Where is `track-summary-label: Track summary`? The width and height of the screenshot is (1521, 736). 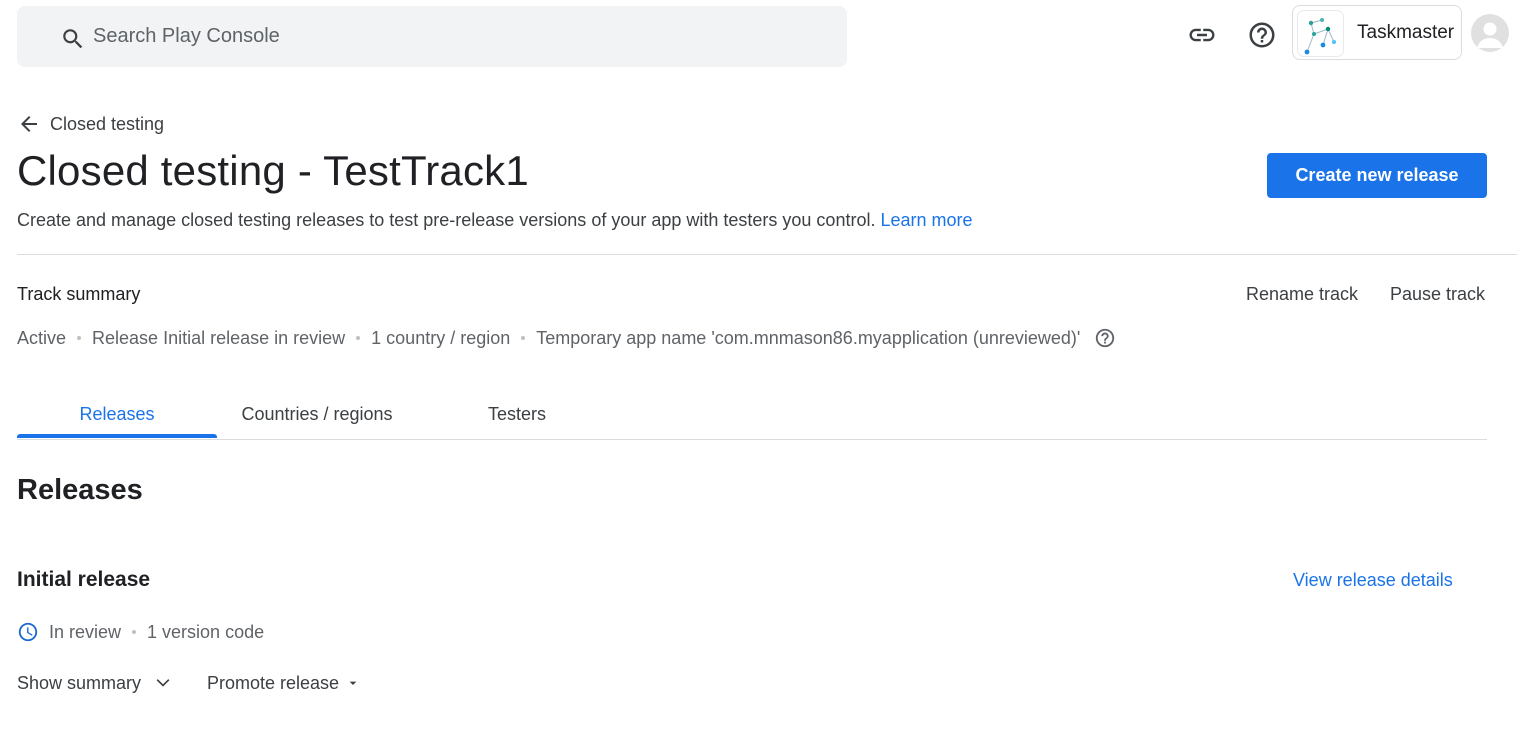
track-summary-label: Track summary is located at coordinates (79, 294).